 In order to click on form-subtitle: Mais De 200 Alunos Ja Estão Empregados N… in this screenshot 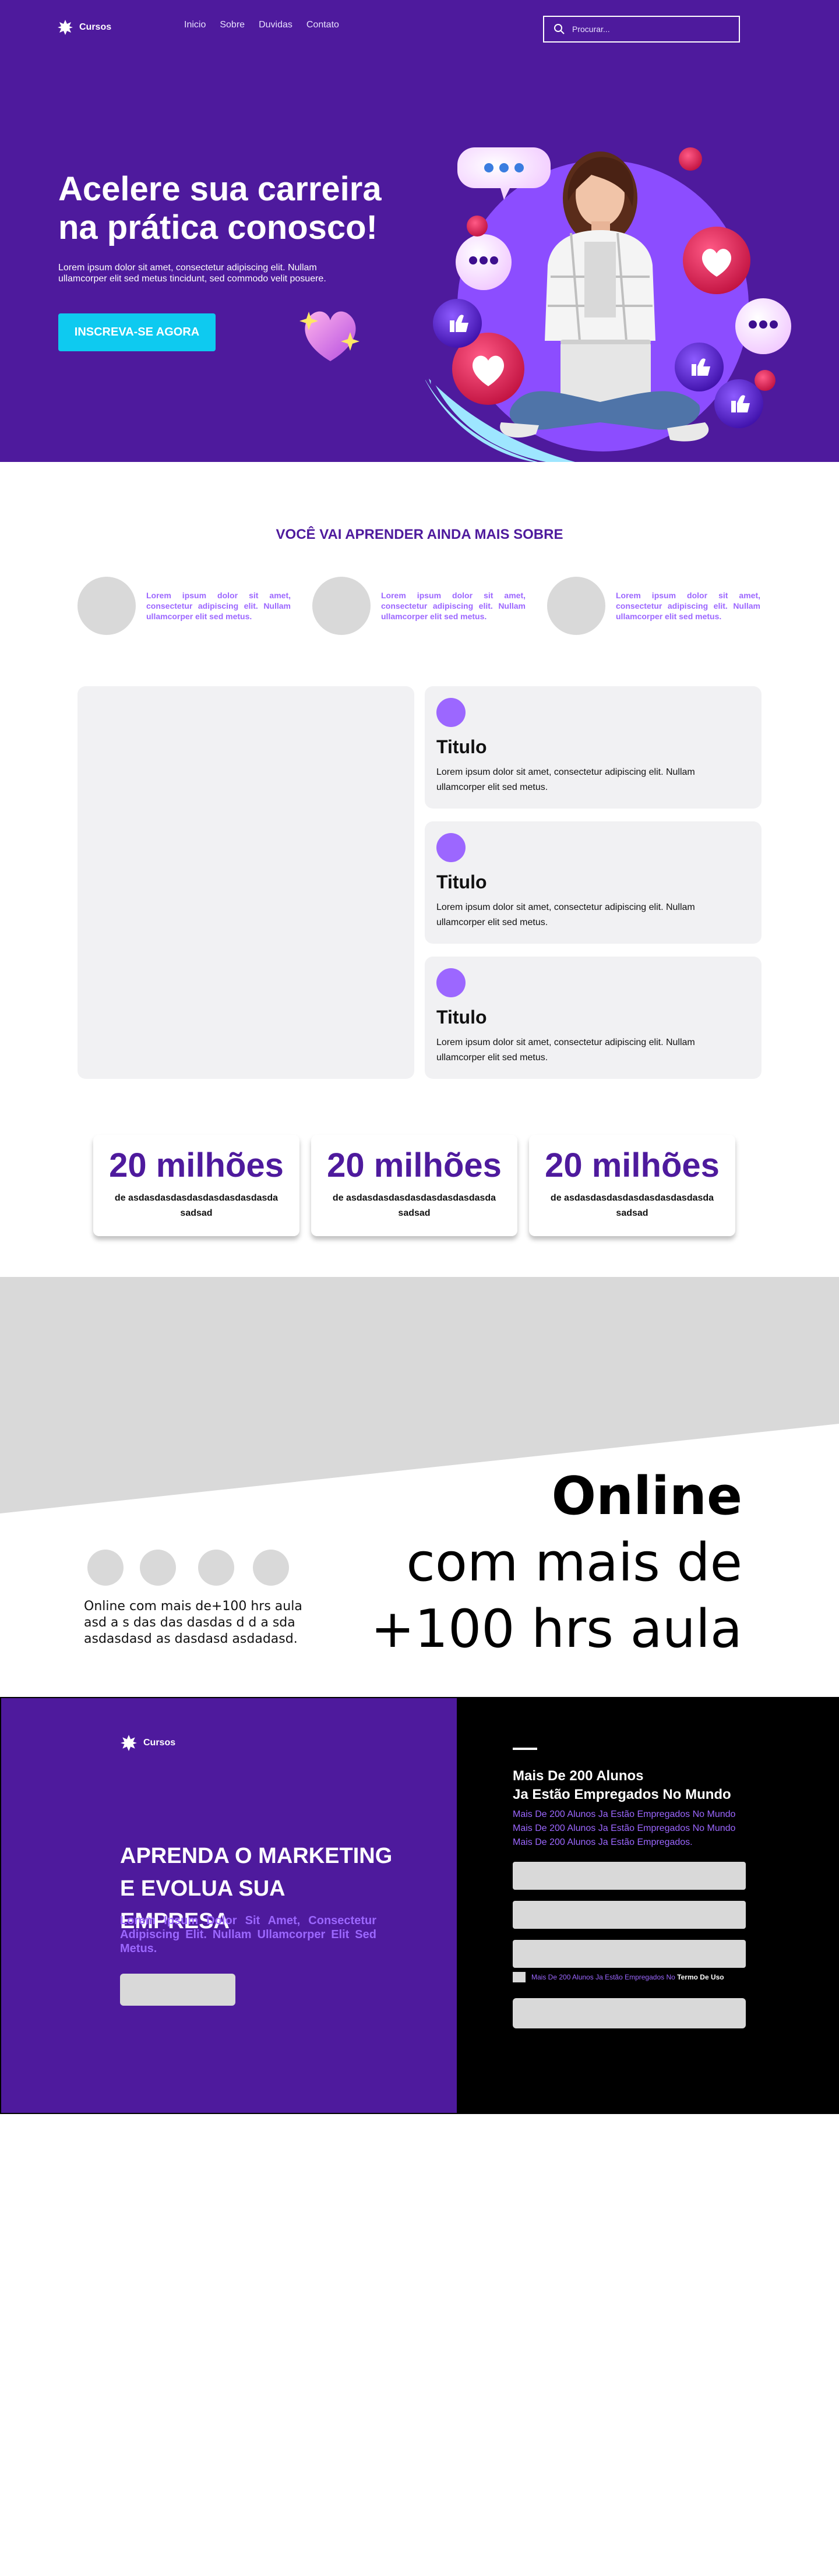, I will do `click(635, 1829)`.